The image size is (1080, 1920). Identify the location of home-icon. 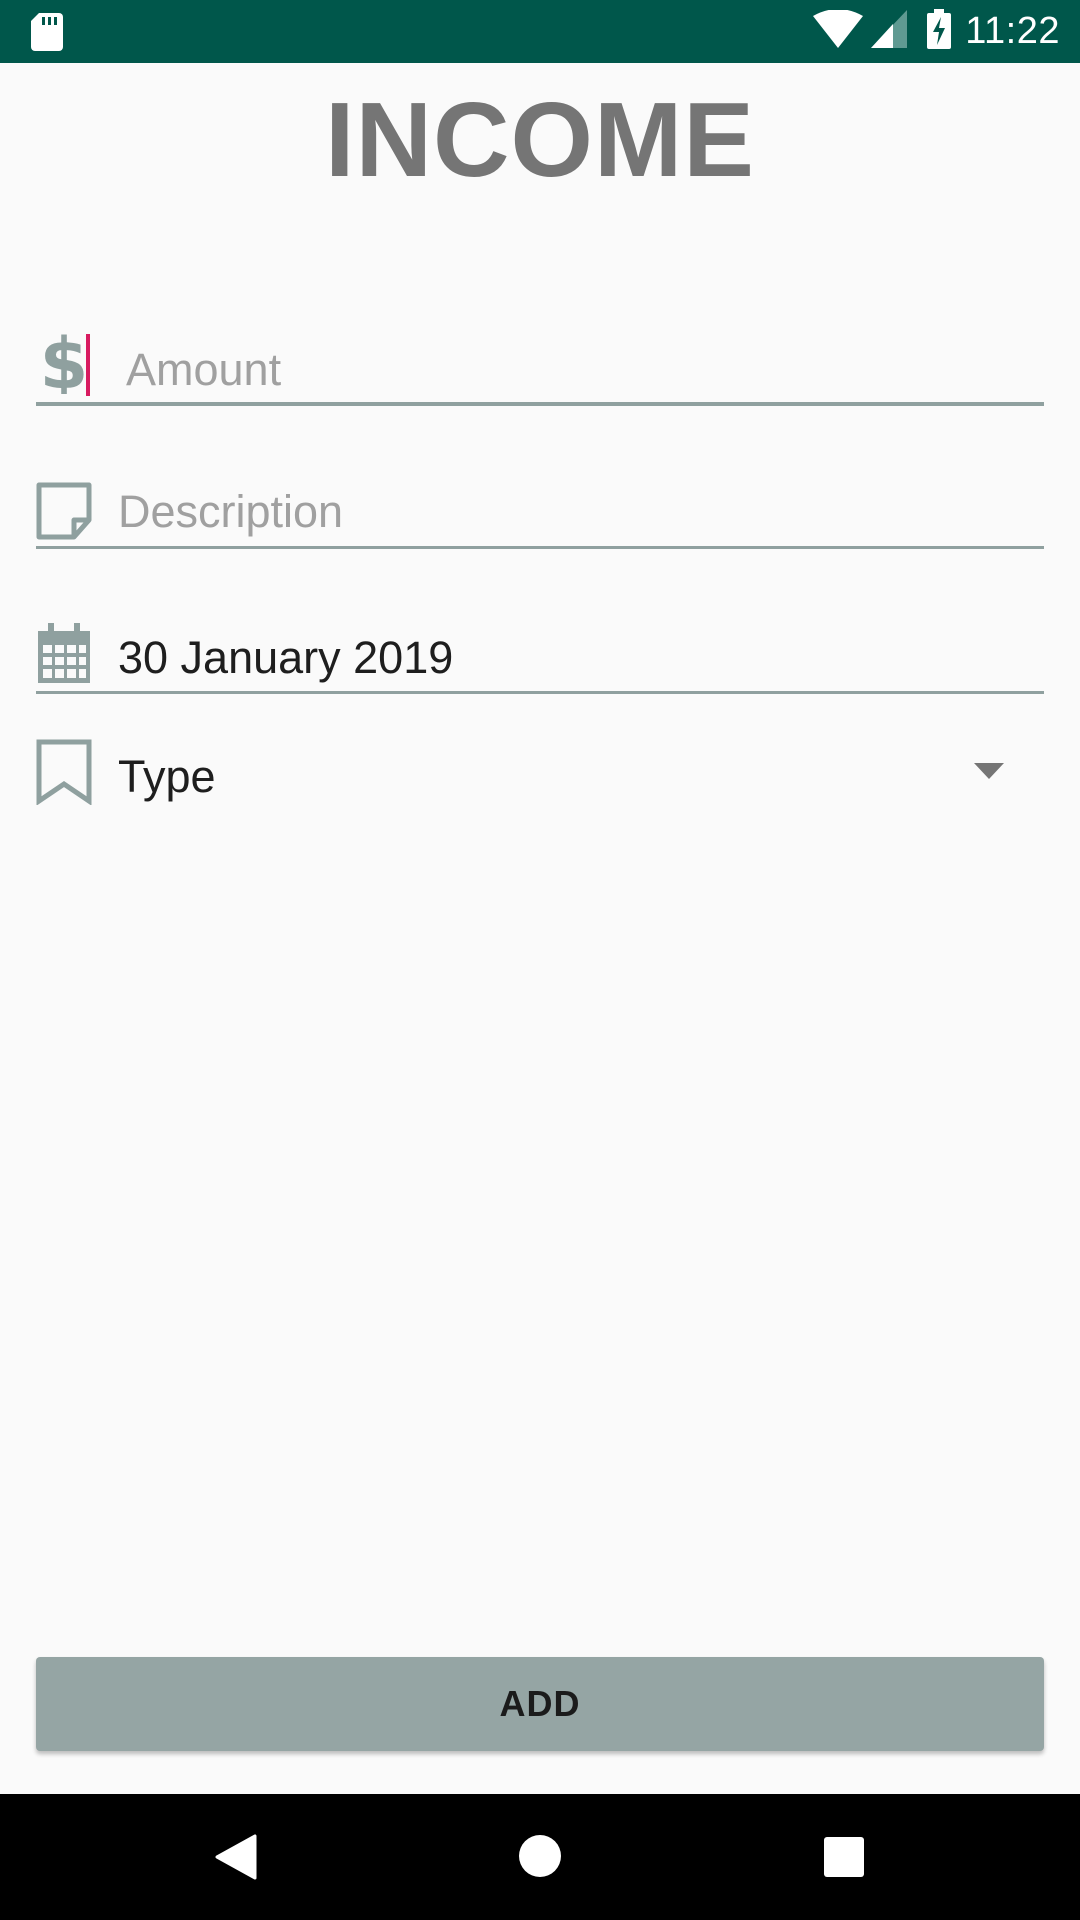
(540, 1858).